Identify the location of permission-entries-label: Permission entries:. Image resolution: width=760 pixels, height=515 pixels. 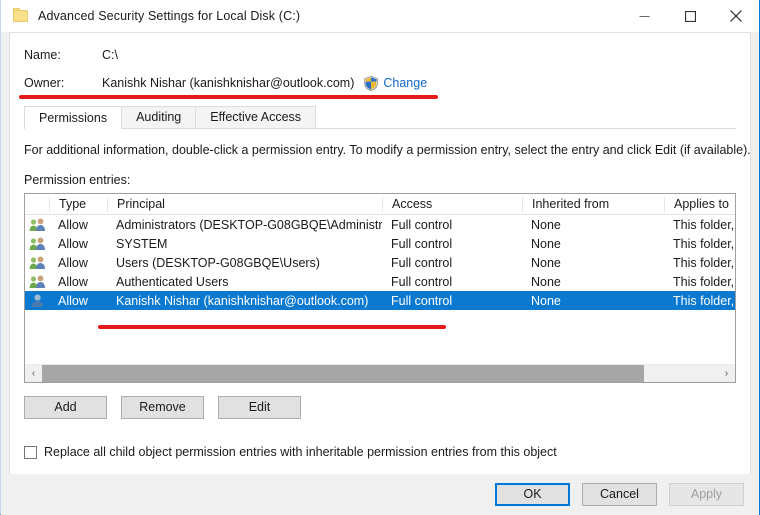
(77, 180).